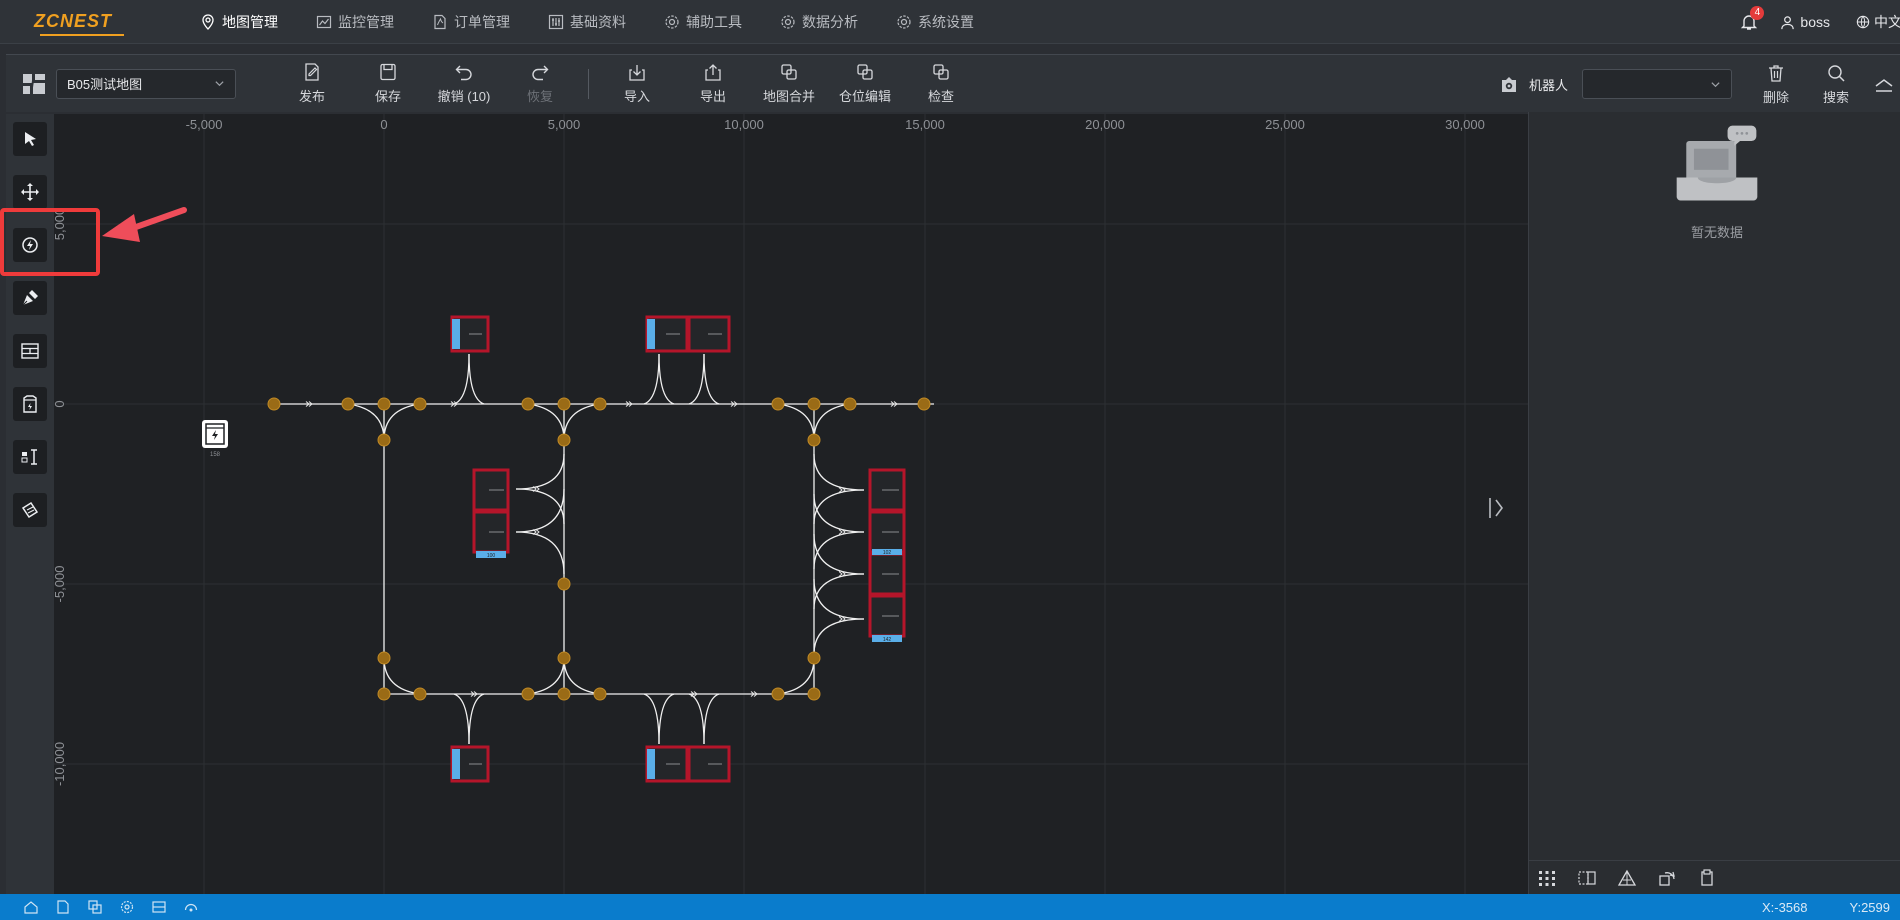  Describe the element at coordinates (482, 21) in the screenshot. I see `nav-label: 订单管理` at that location.